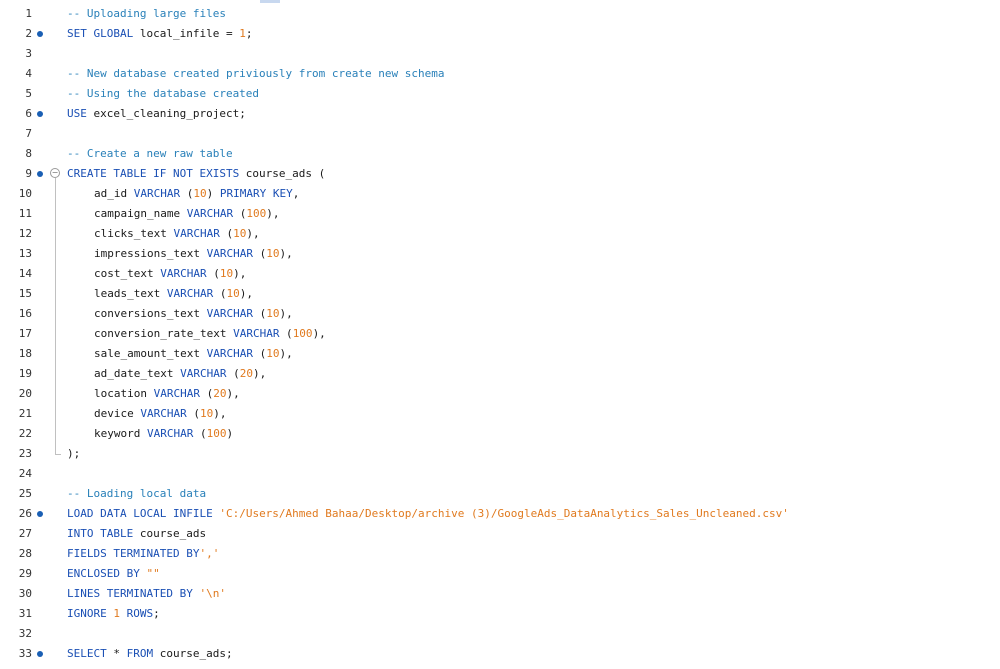  Describe the element at coordinates (500, 394) in the screenshot. I see `code-line: 20 location VARCHAR (20),` at that location.